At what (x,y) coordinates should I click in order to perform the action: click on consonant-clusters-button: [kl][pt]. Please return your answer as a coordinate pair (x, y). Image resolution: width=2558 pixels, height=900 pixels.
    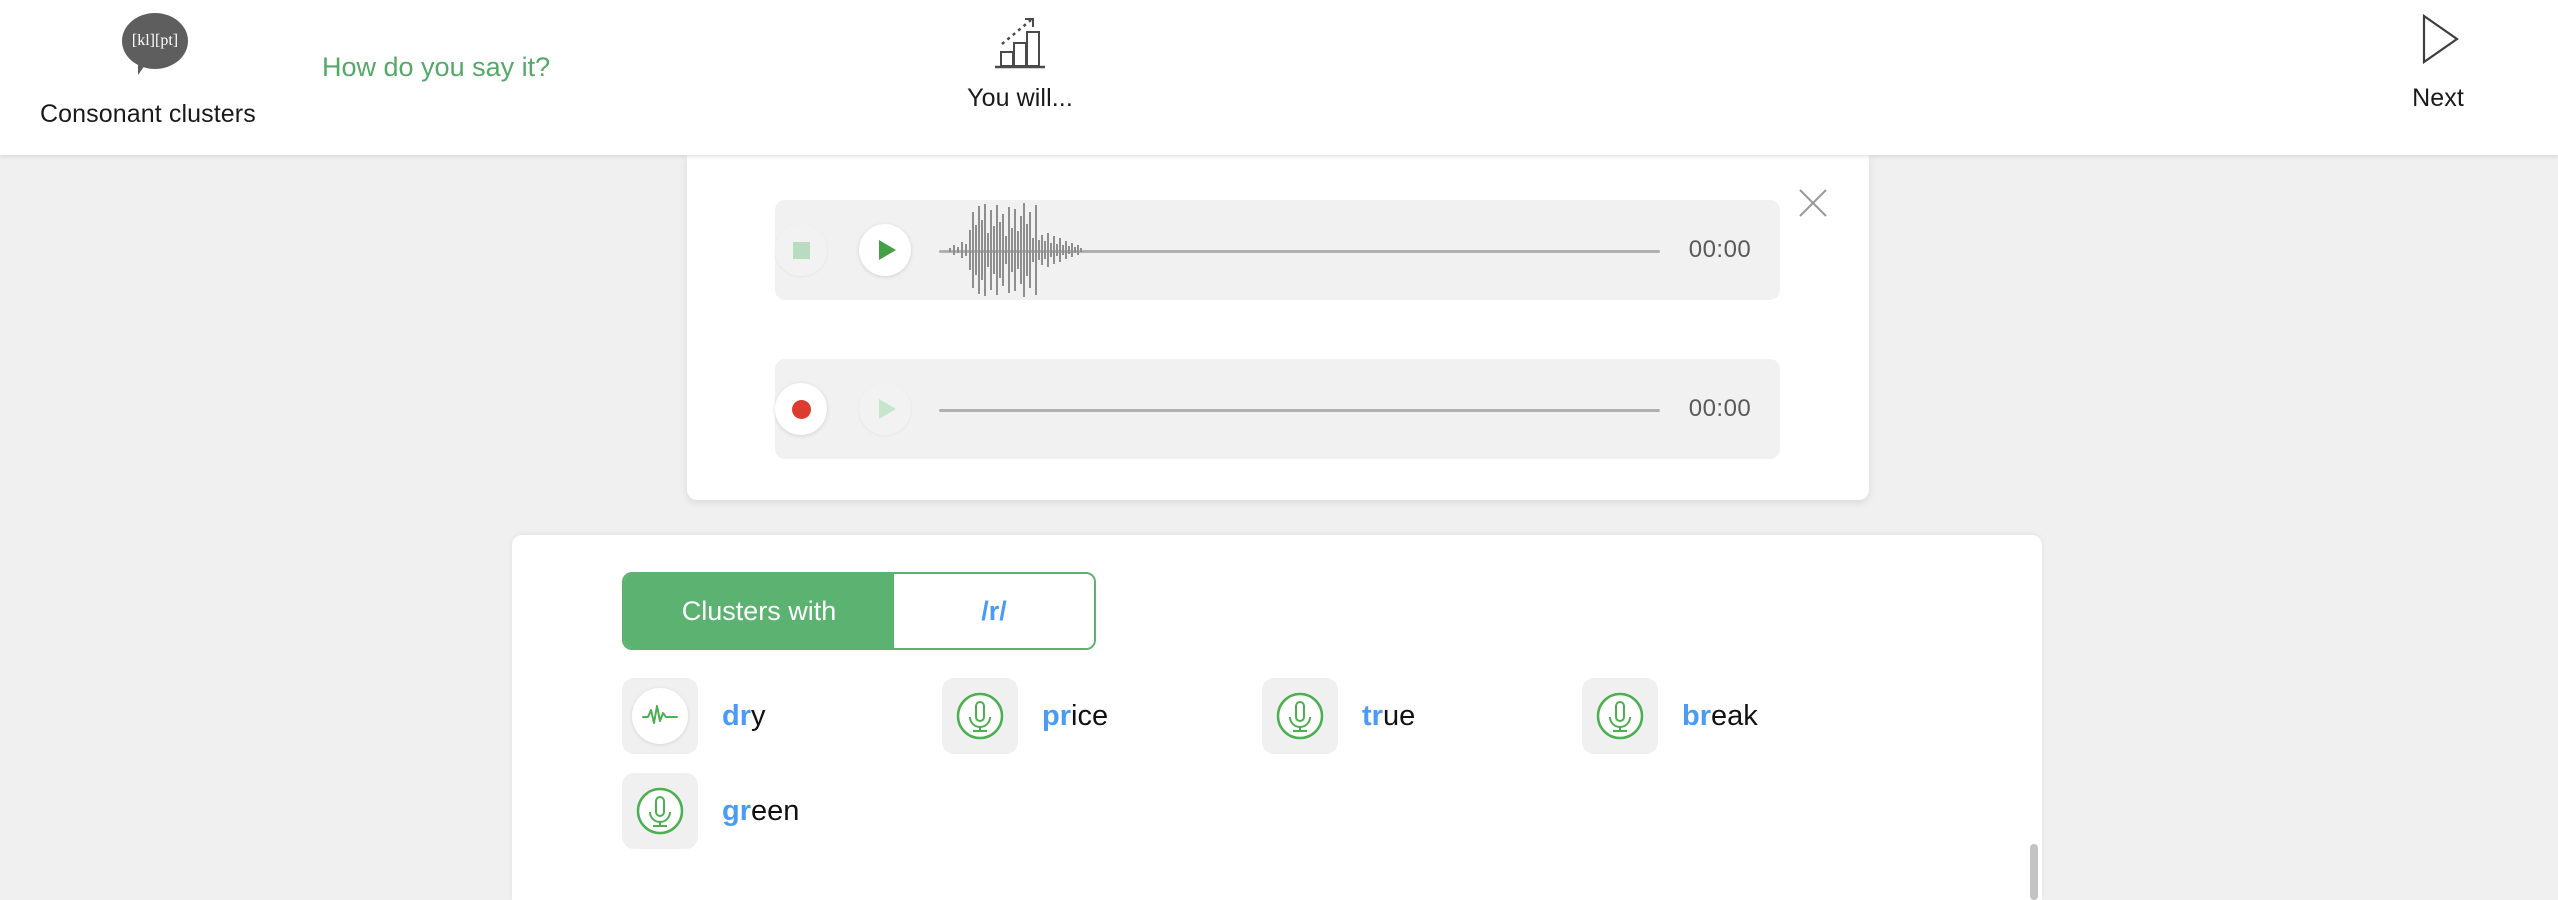
    Looking at the image, I should click on (155, 49).